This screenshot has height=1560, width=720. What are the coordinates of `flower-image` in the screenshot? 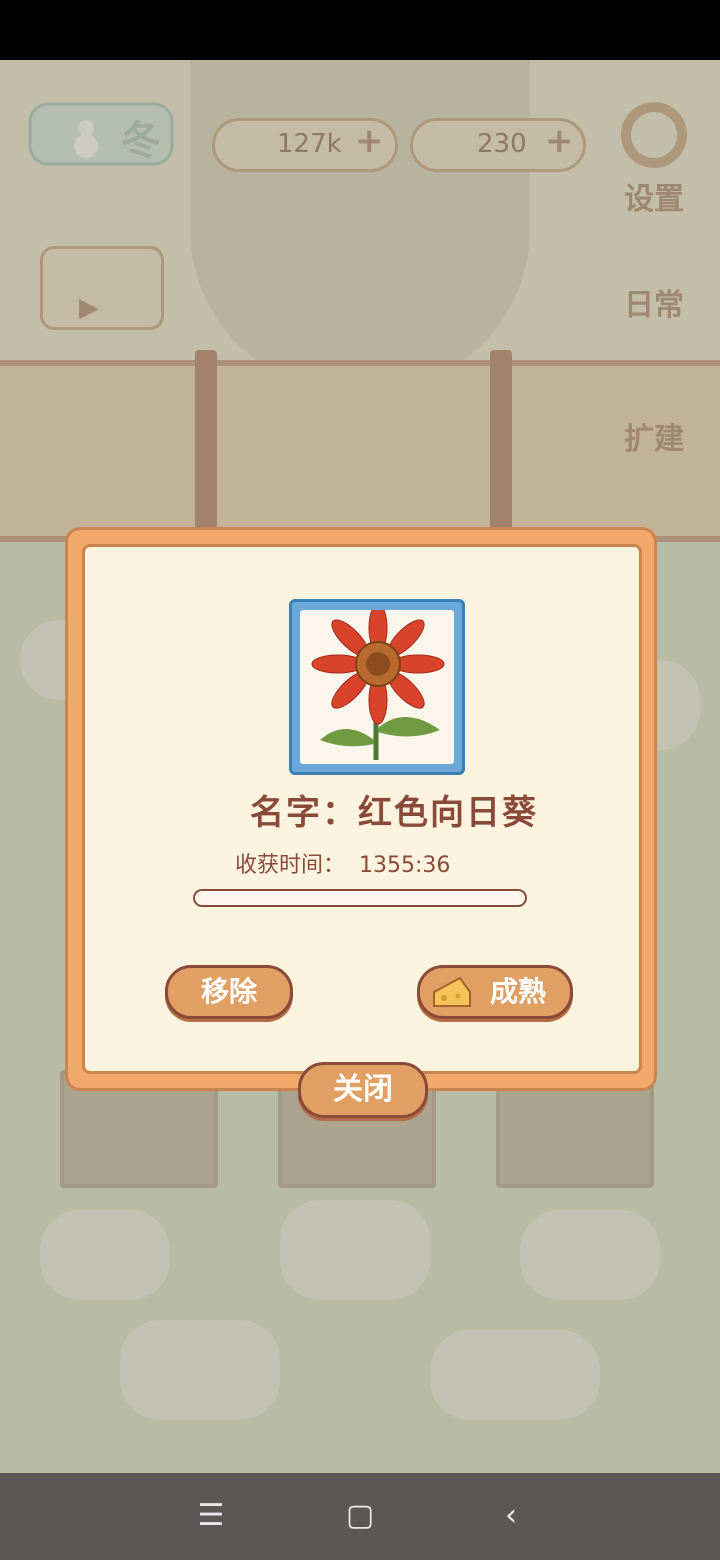 It's located at (377, 683).